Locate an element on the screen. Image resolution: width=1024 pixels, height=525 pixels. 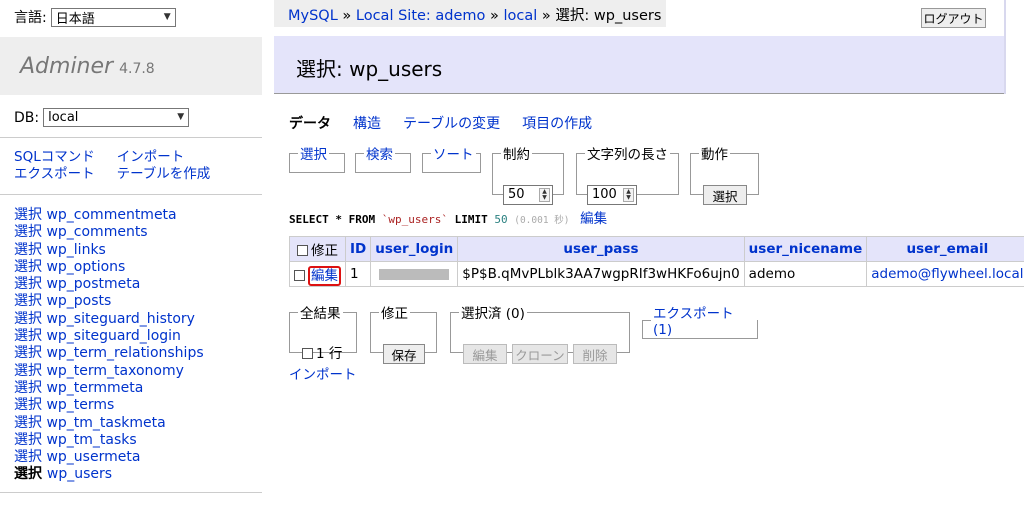
redacted-value is located at coordinates (414, 274).